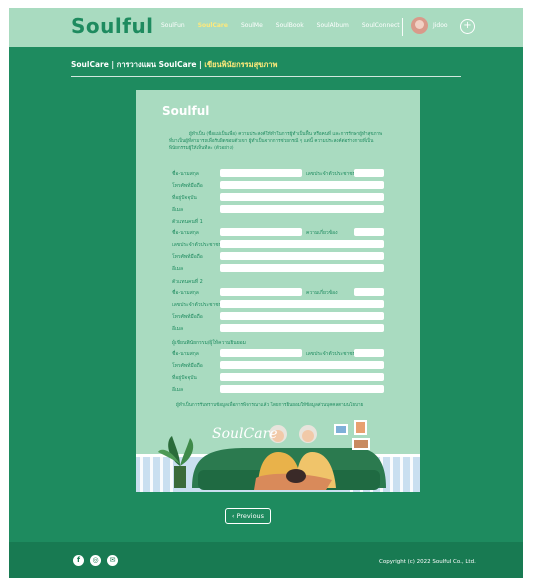  Describe the element at coordinates (186, 111) in the screenshot. I see `card-logo: Soulful` at that location.